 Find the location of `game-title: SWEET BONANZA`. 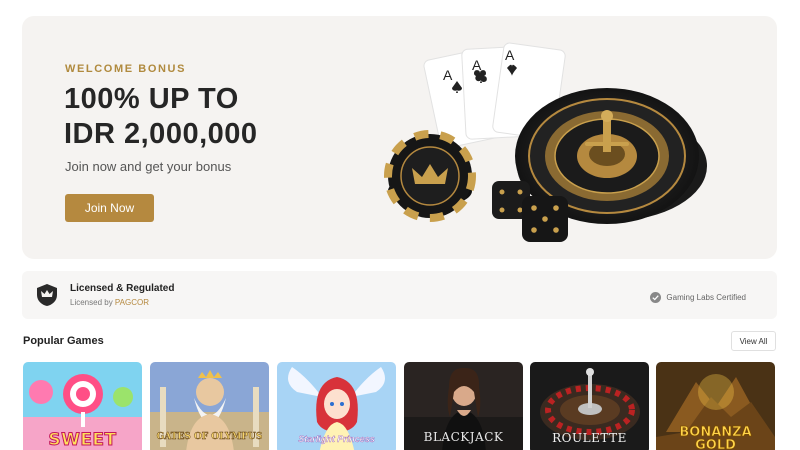

game-title: SWEET BONANZA is located at coordinates (82, 440).